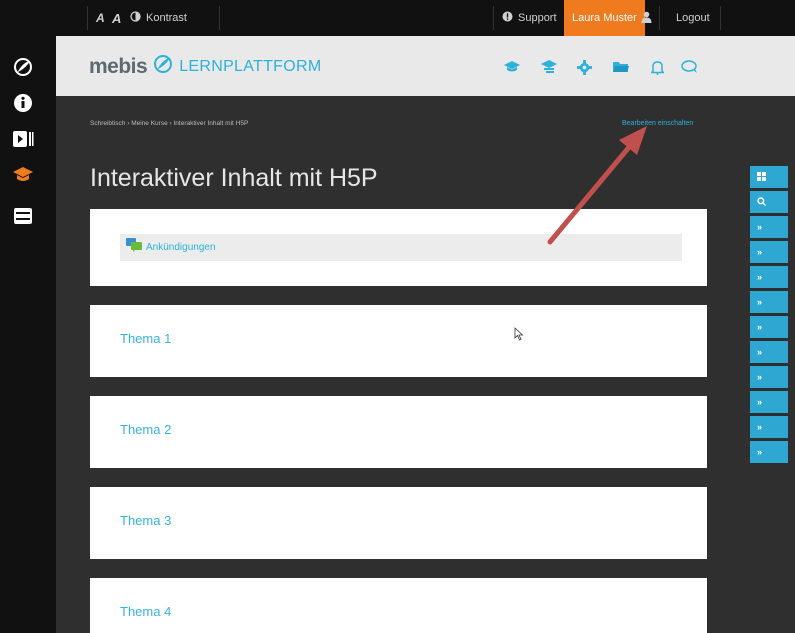 The image size is (795, 633). I want to click on section-card: Ankündigungen, so click(398, 247).